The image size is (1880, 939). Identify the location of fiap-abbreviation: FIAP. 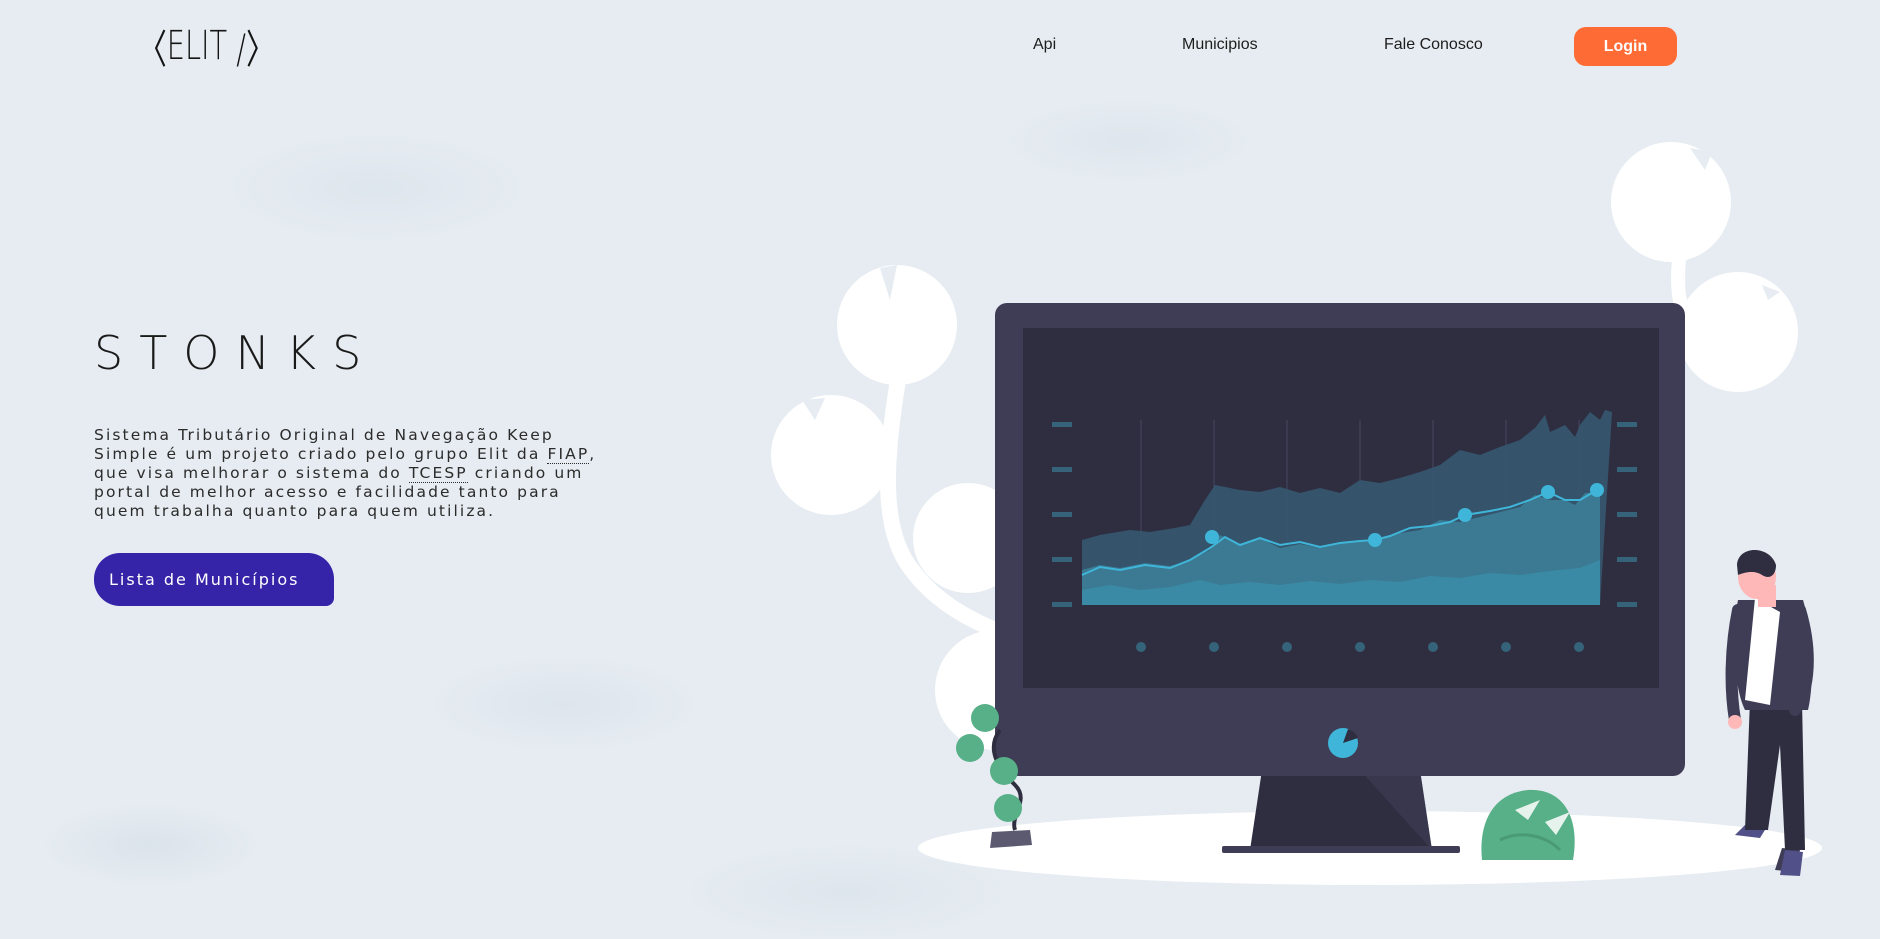
(568, 454).